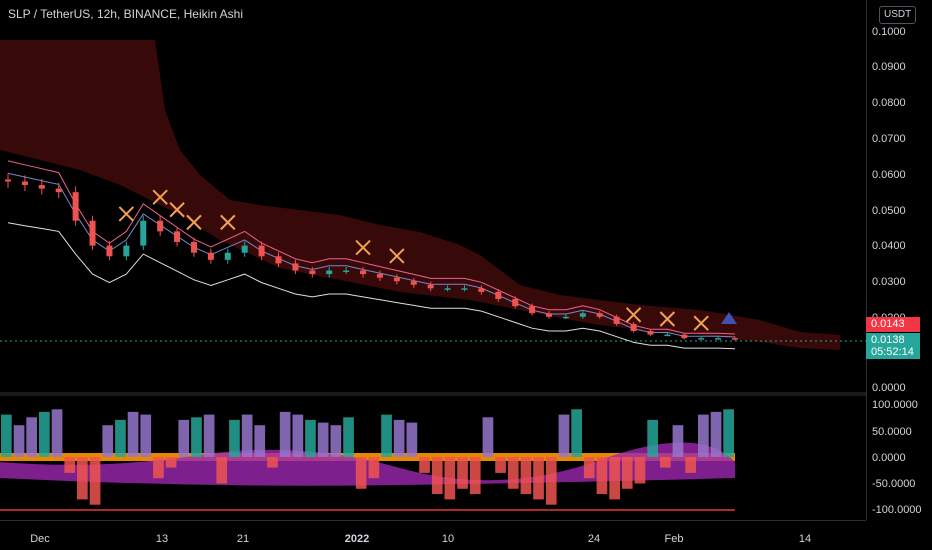  I want to click on time-axis-line, so click(433, 520).